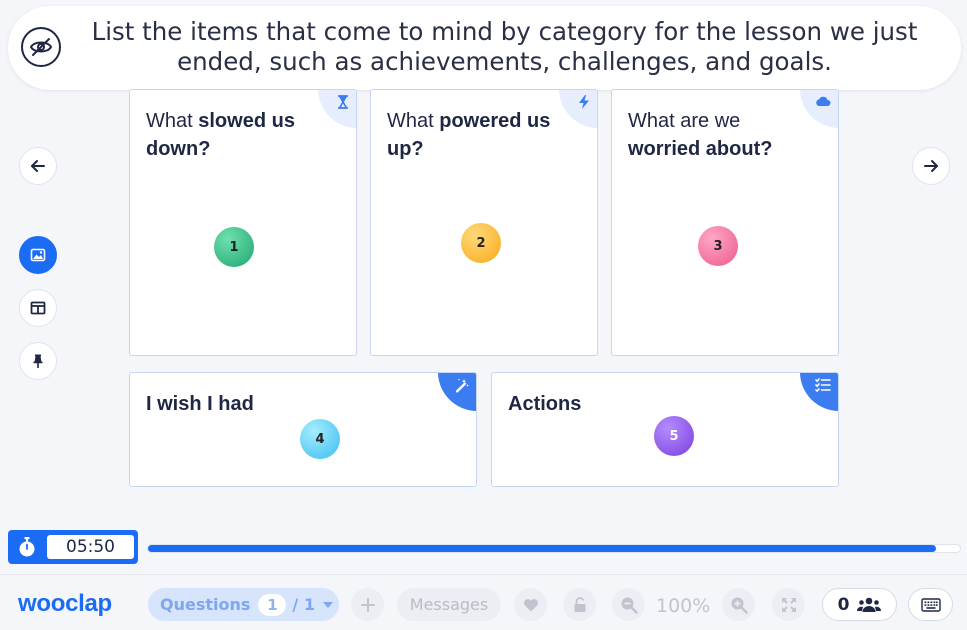 Image resolution: width=967 pixels, height=630 pixels. I want to click on pin-icon, so click(38, 361).